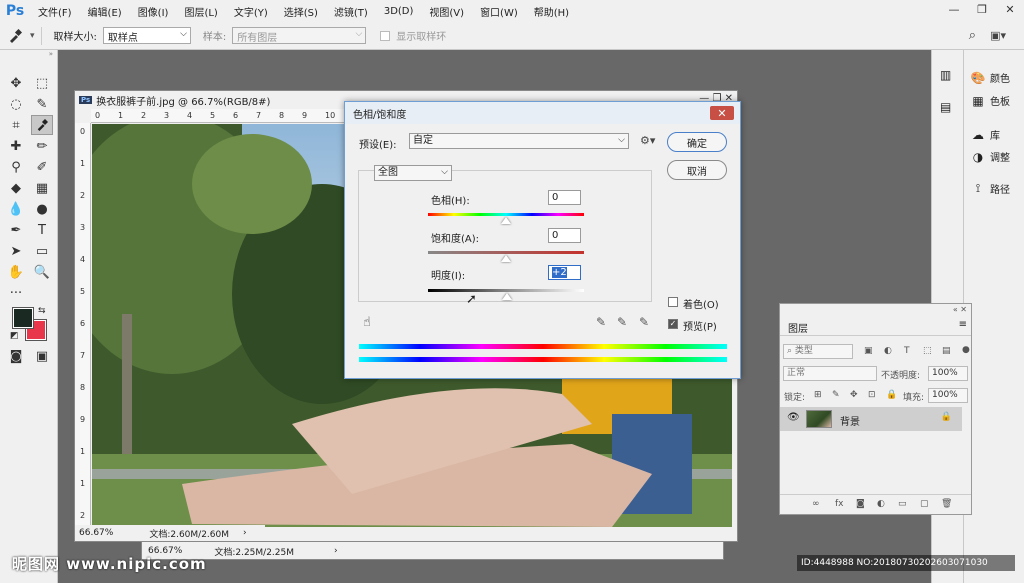  I want to click on search-icon: ⌕, so click(972, 35).